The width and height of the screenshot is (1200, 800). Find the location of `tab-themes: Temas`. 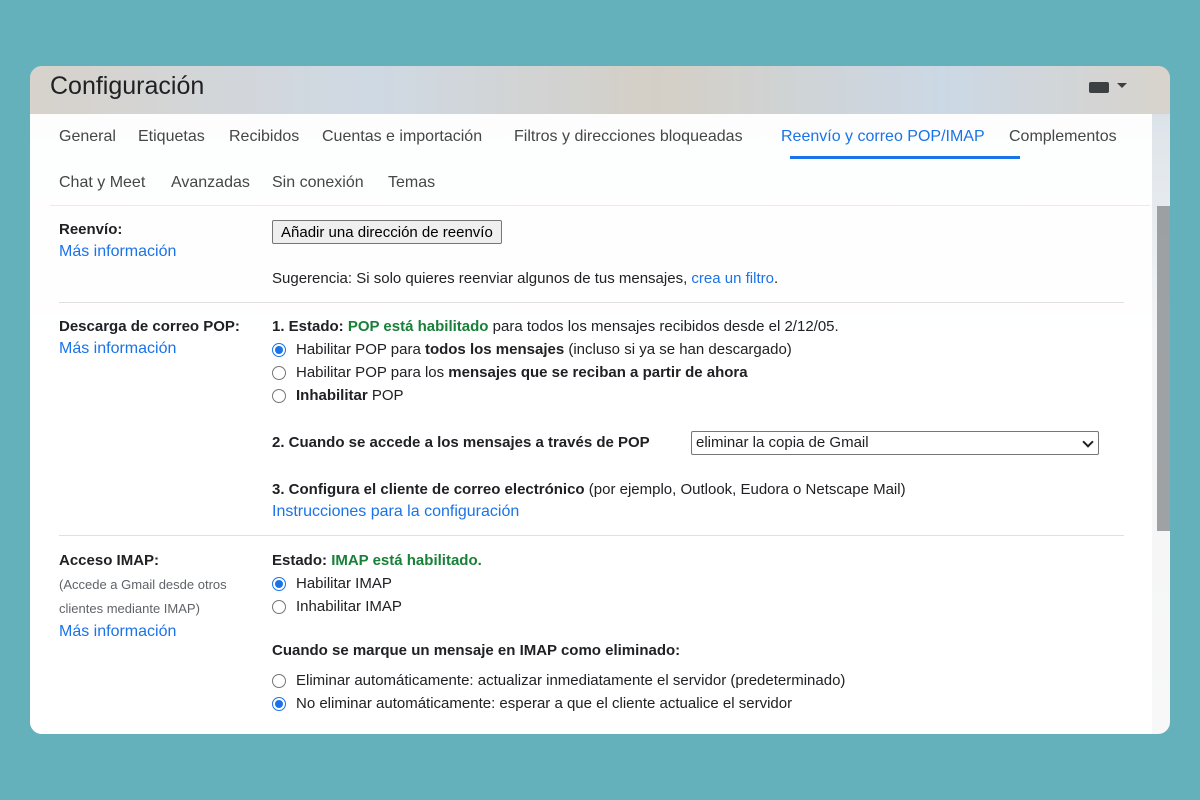

tab-themes: Temas is located at coordinates (411, 183).